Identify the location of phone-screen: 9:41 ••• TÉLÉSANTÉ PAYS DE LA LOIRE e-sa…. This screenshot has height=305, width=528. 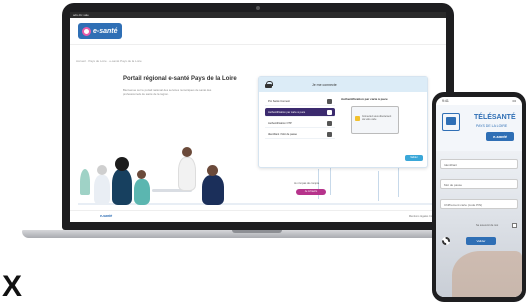
(479, 197).